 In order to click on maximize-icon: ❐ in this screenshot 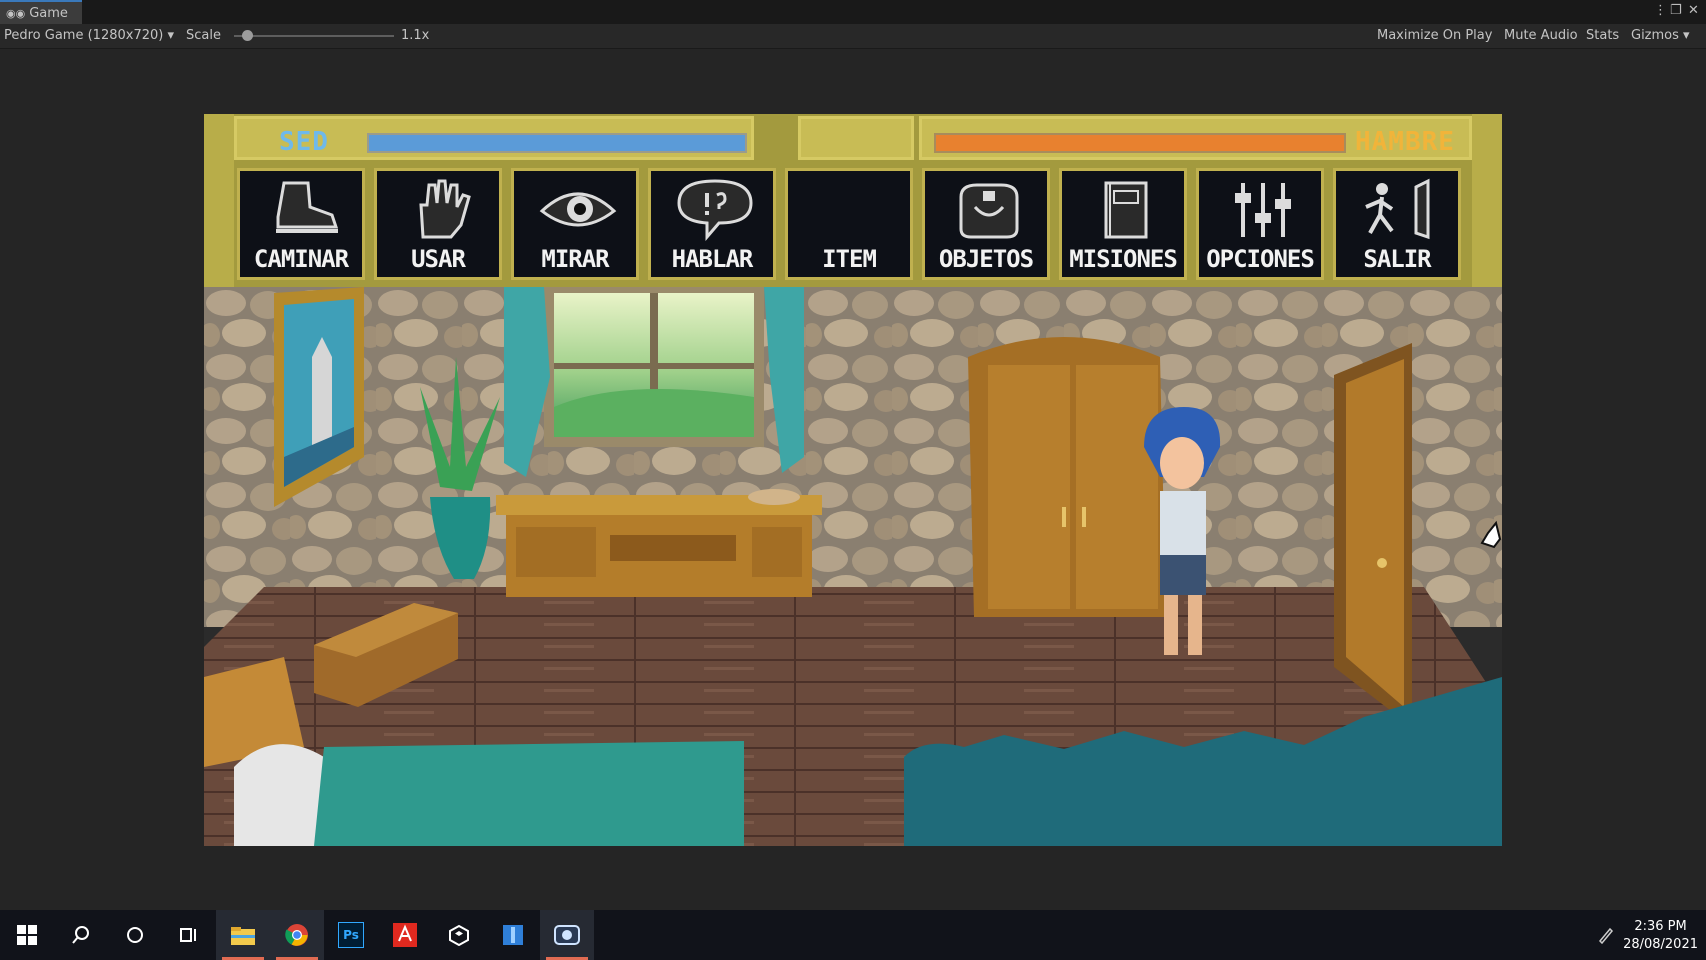, I will do `click(1676, 10)`.